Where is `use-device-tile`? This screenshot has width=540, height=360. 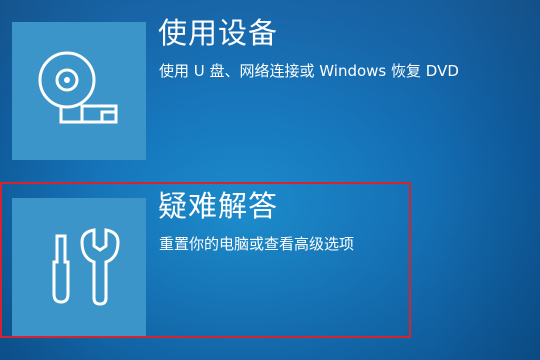 use-device-tile is located at coordinates (79, 91).